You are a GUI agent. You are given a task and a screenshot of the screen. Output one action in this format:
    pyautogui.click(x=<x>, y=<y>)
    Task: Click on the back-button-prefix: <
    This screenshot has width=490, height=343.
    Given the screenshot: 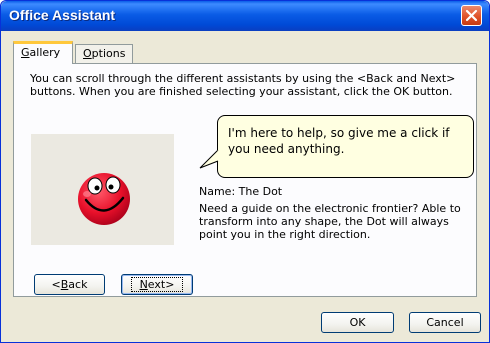 What is the action you would take?
    pyautogui.click(x=56, y=284)
    